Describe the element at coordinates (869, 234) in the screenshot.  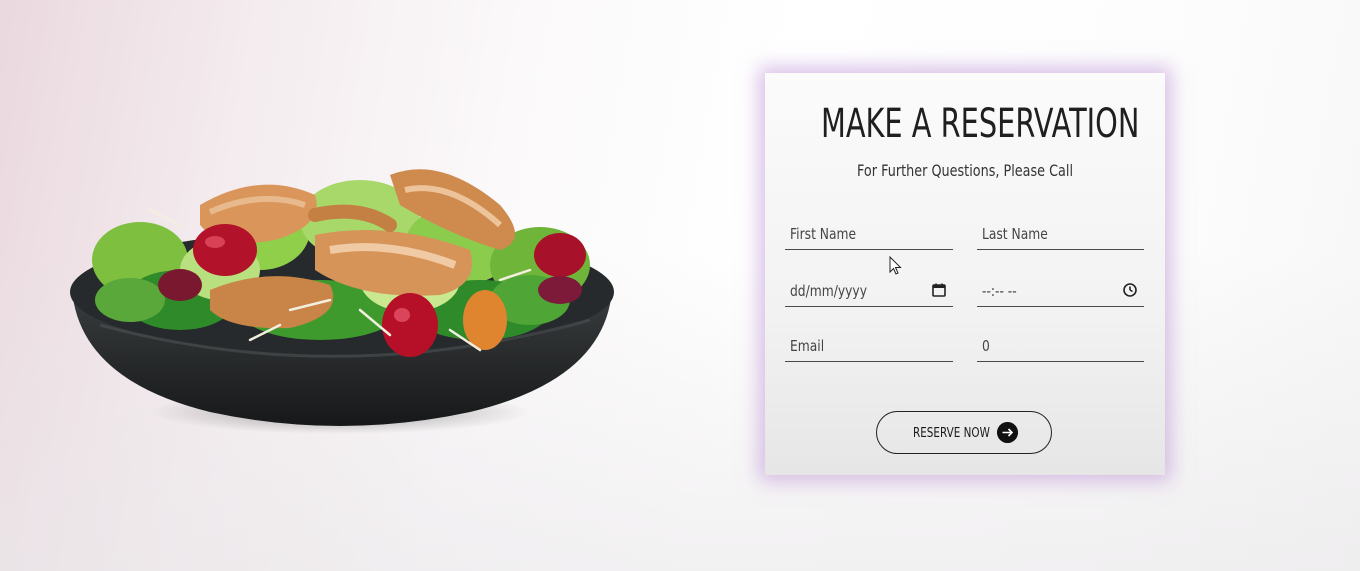
I see `first-name-input: First Name` at that location.